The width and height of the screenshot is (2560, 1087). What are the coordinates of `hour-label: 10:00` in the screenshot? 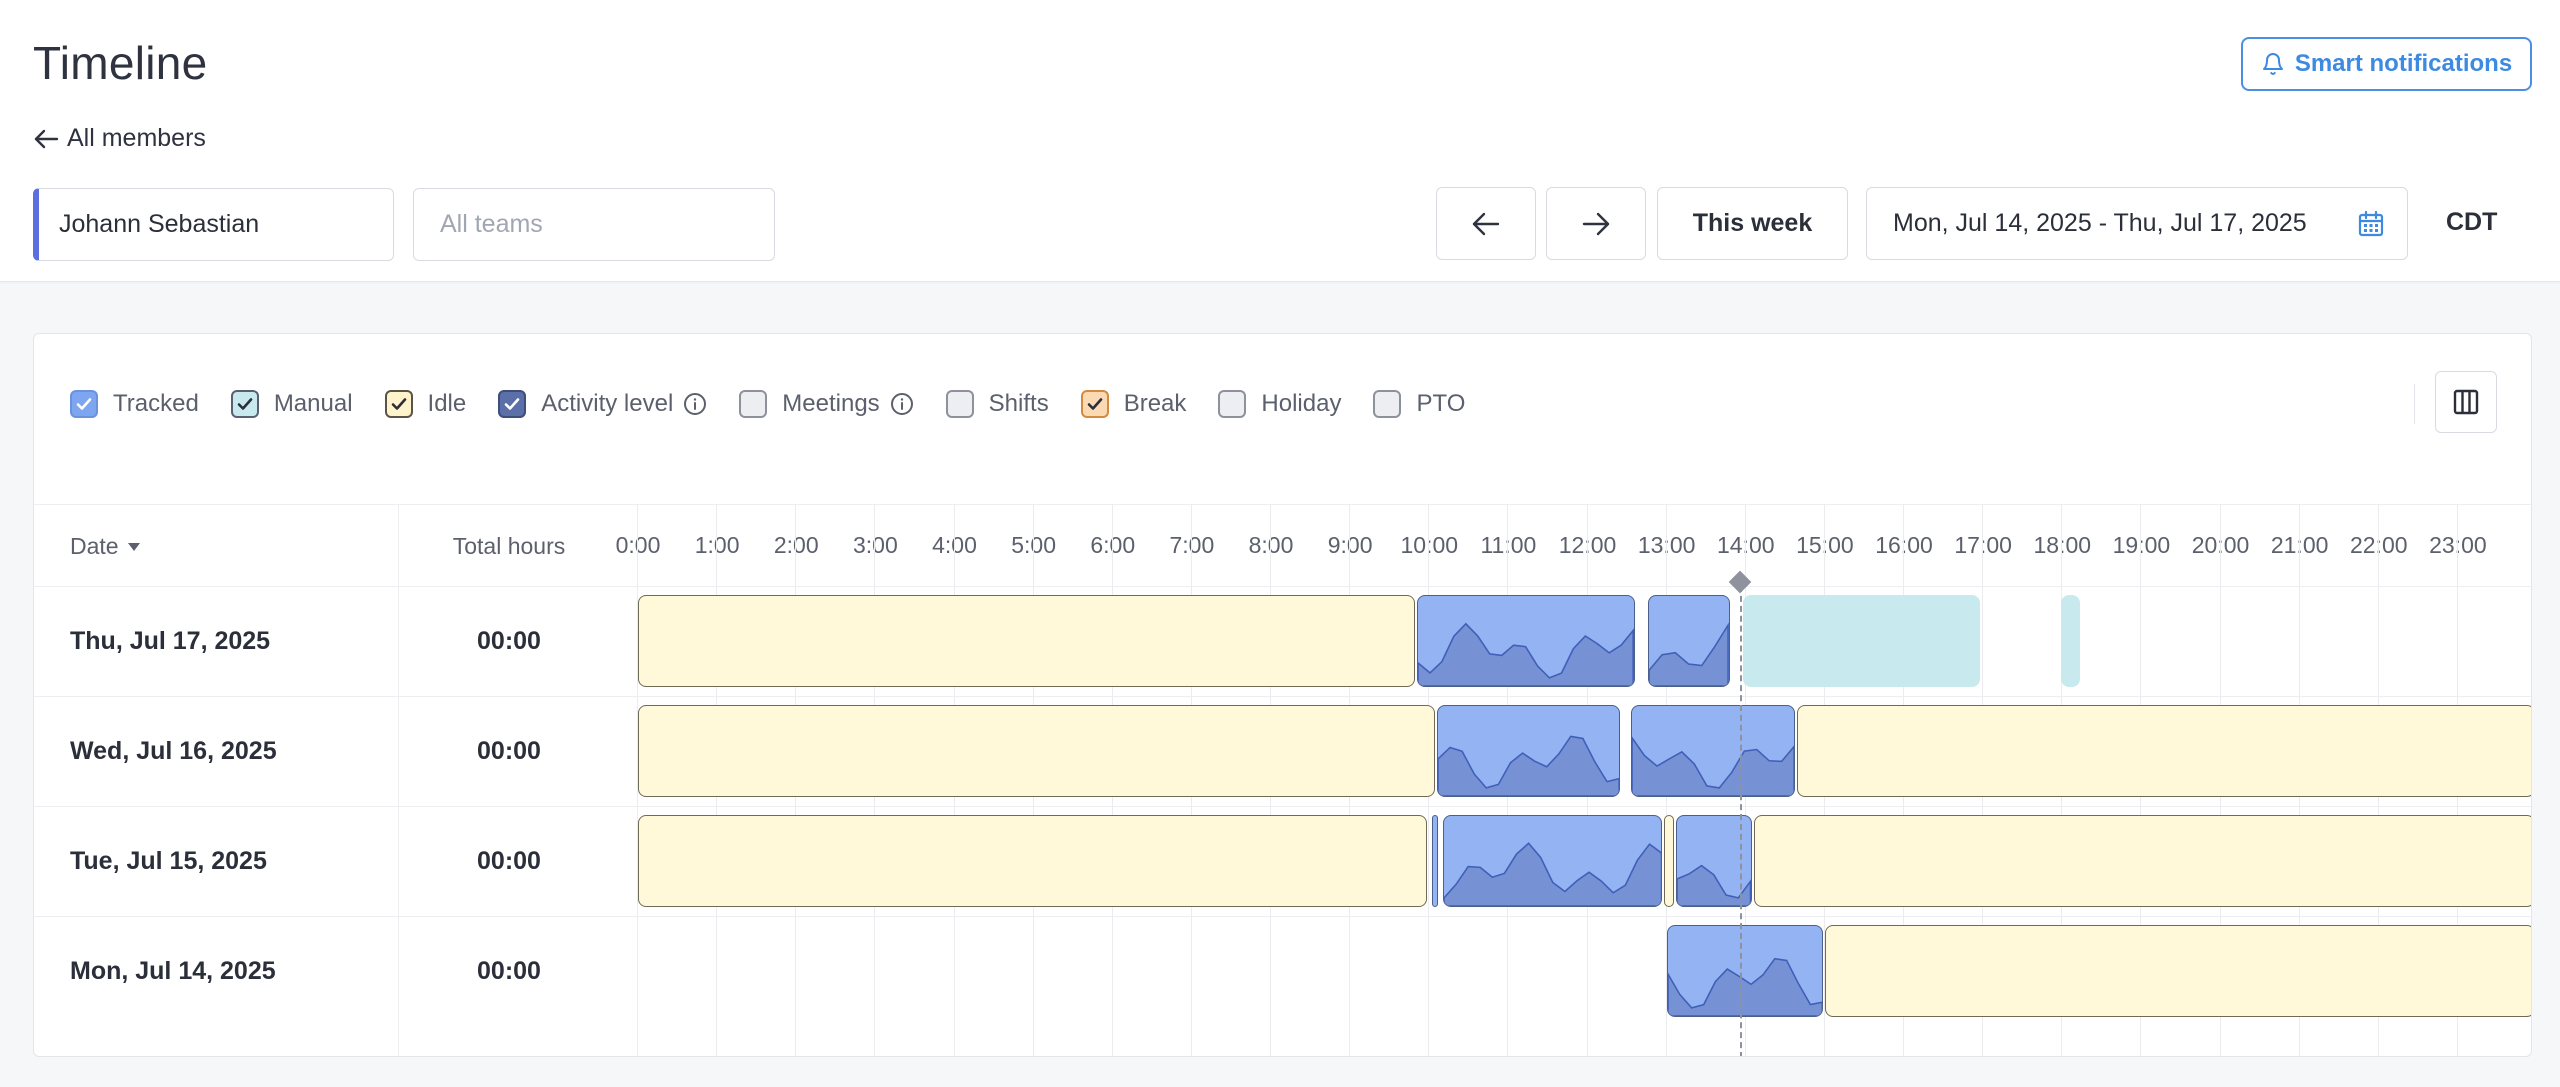 It's located at (1429, 545).